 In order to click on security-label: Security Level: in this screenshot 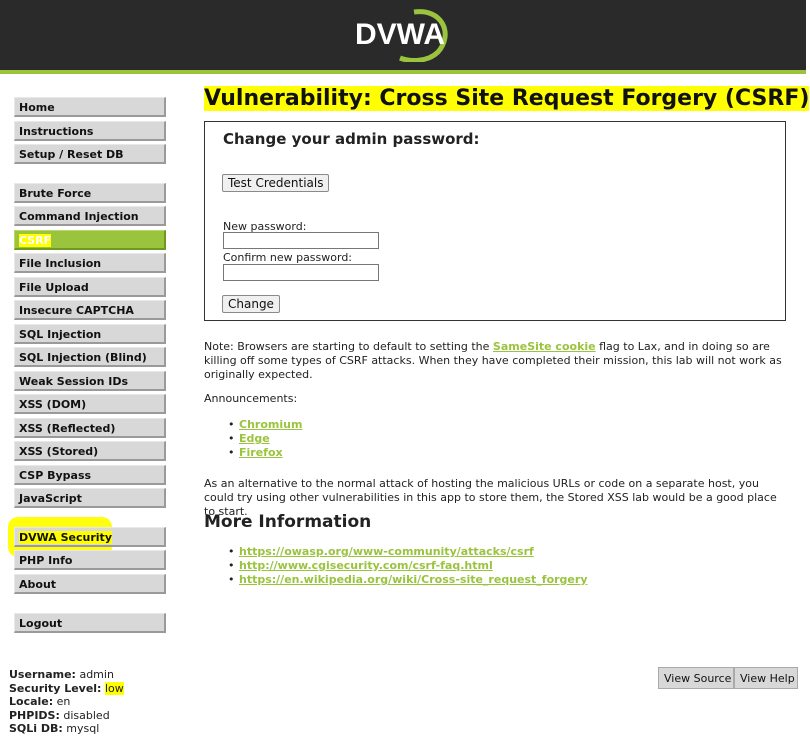, I will do `click(55, 688)`.